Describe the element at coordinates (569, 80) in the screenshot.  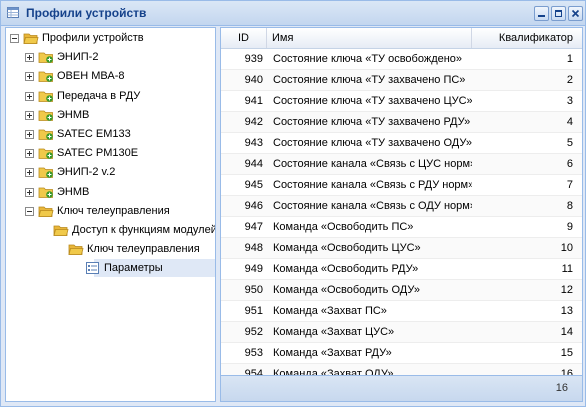
I see `cell-qualifier: 2` at that location.